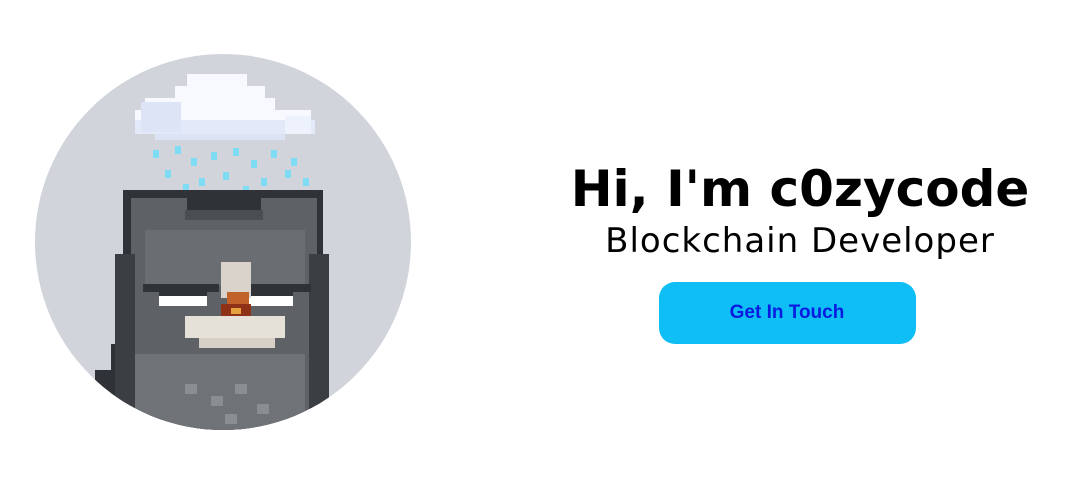 Image resolution: width=1073 pixels, height=500 pixels. What do you see at coordinates (212, 310) in the screenshot?
I see `cat-icon` at bounding box center [212, 310].